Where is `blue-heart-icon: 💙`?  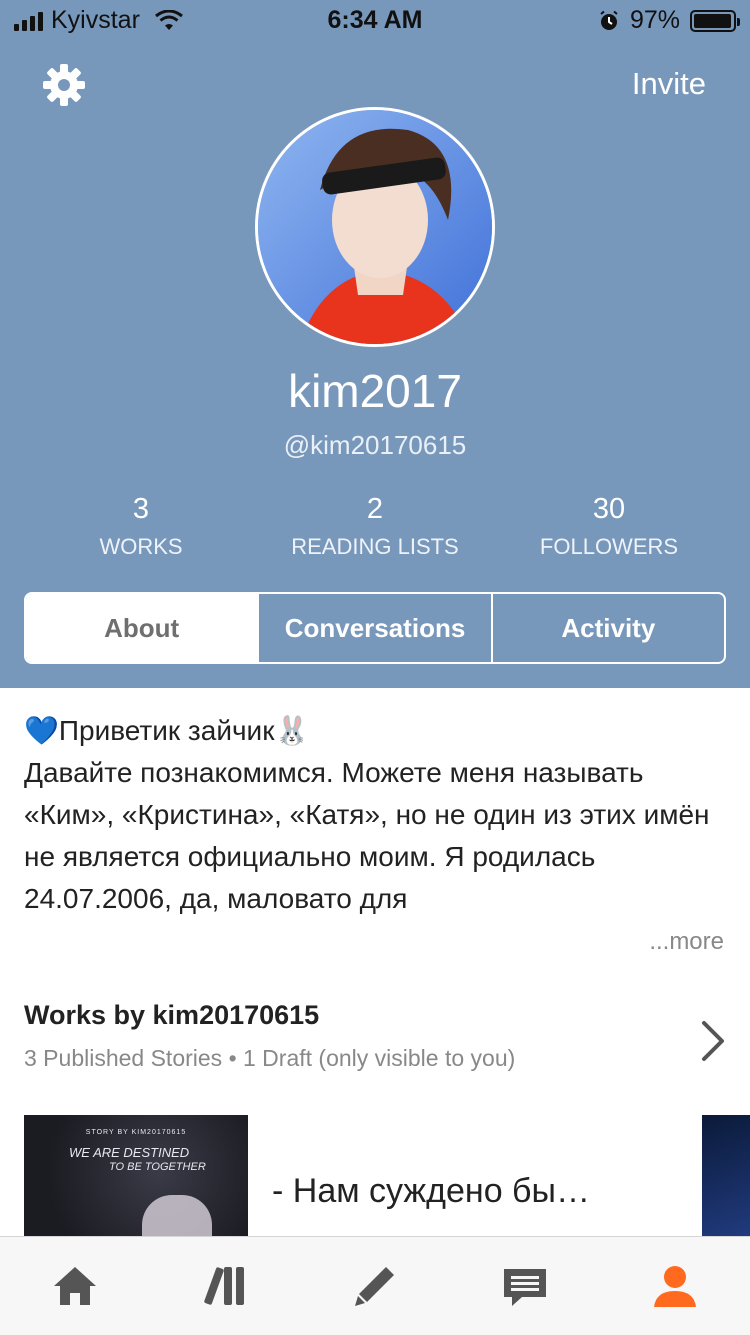
blue-heart-icon: 💙 is located at coordinates (41, 730).